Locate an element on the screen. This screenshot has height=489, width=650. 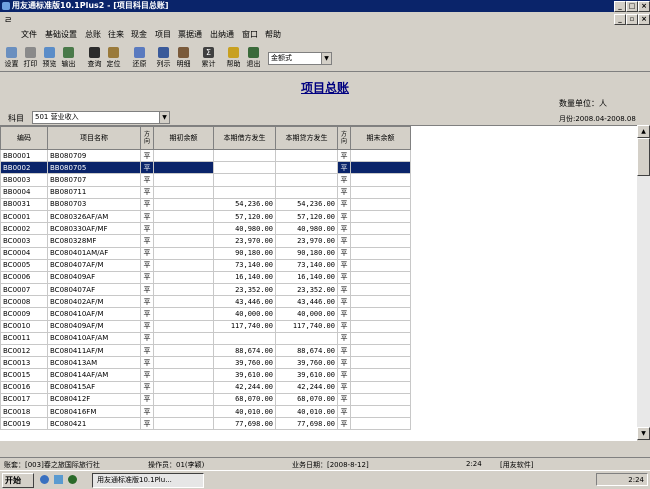
cell-code: BB0002 is located at coordinates (24, 168).